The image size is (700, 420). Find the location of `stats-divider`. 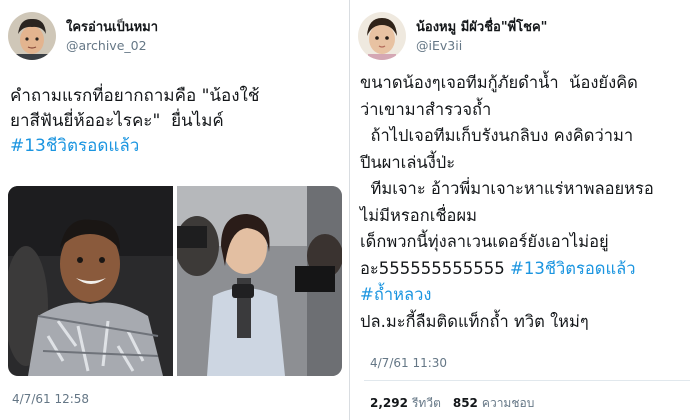

stats-divider is located at coordinates (527, 380).